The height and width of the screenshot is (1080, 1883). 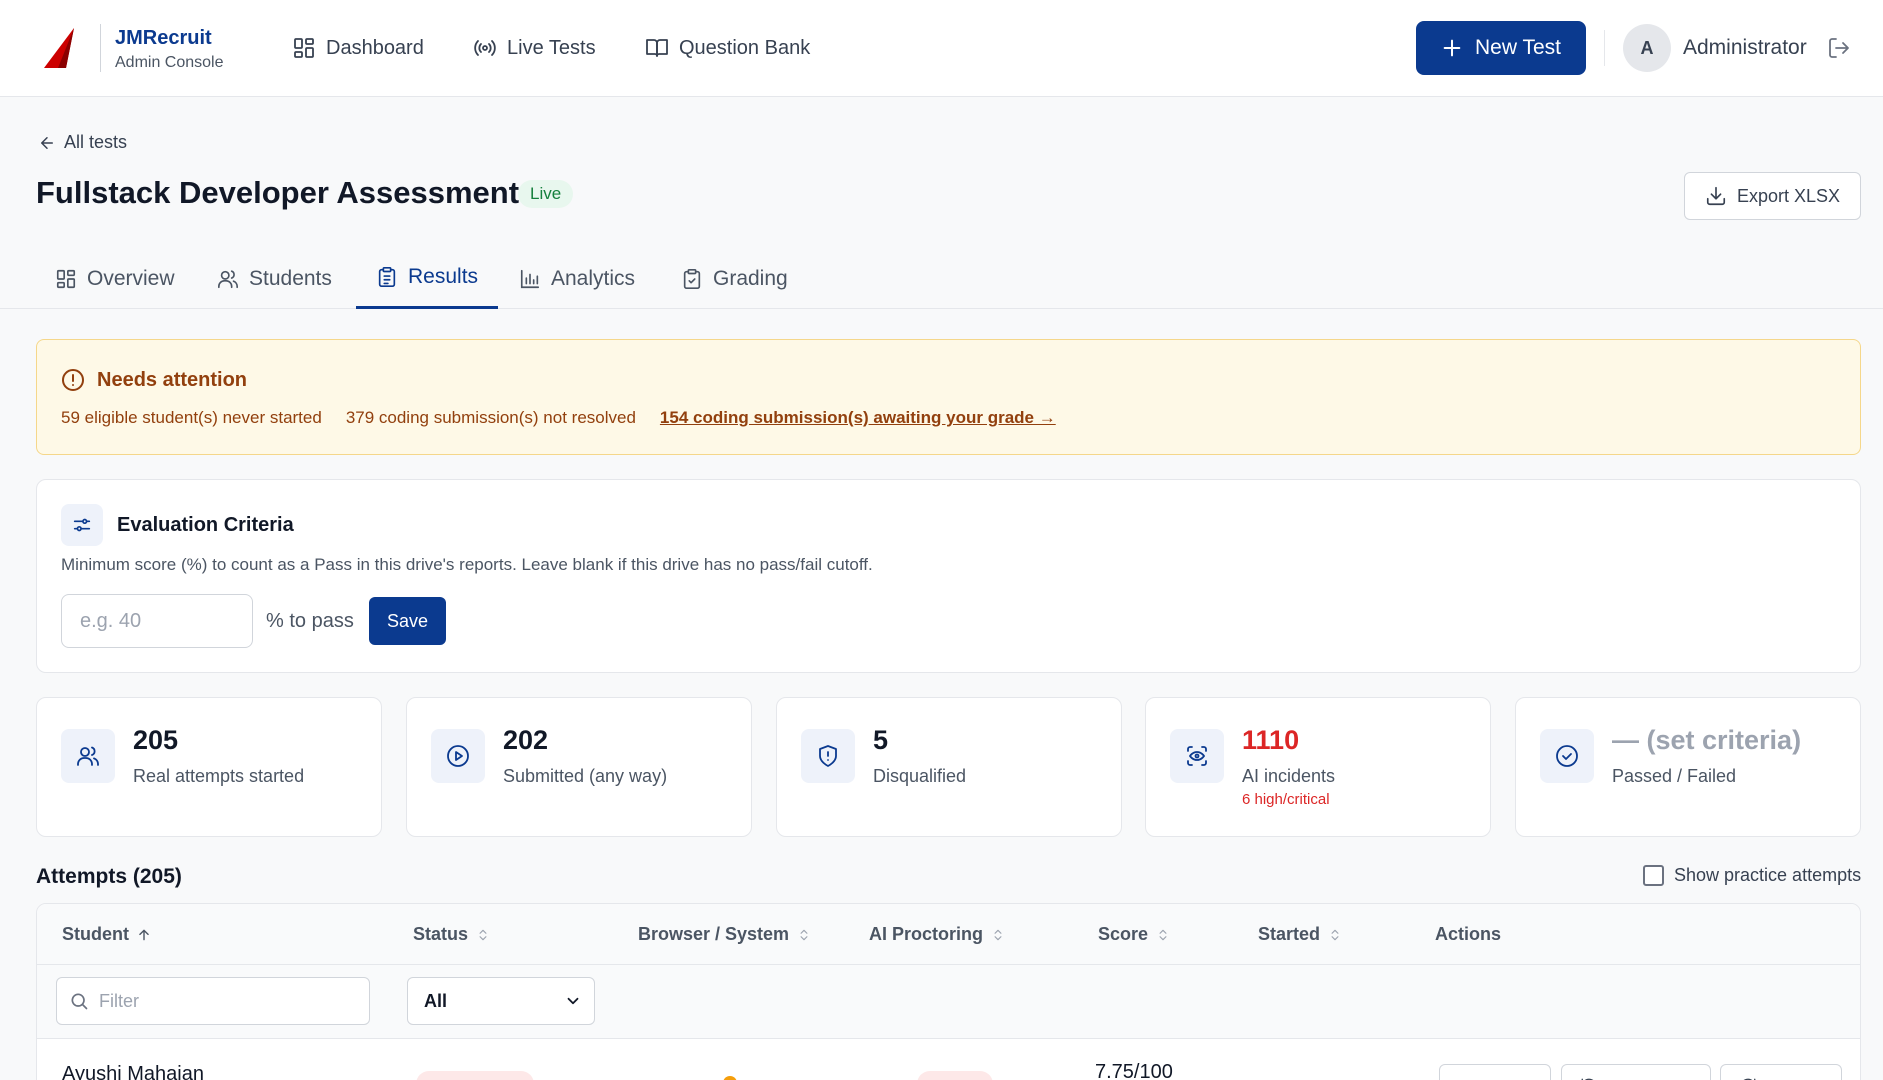 What do you see at coordinates (1495, 1072) in the screenshot?
I see `view-attempt-button` at bounding box center [1495, 1072].